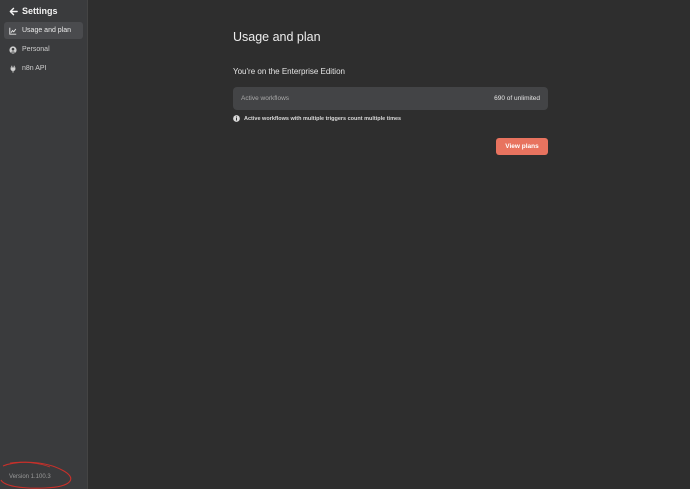 The height and width of the screenshot is (489, 690). I want to click on plug-icon, so click(12, 68).